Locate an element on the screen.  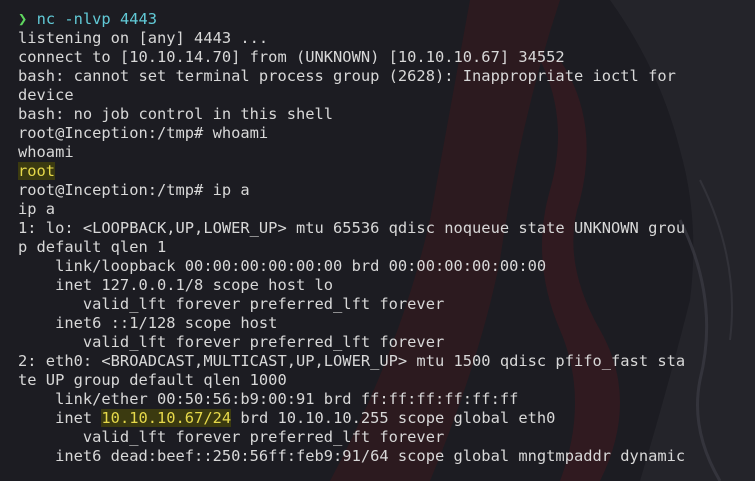
output-line: bash: no job control in this shell is located at coordinates (176, 114).